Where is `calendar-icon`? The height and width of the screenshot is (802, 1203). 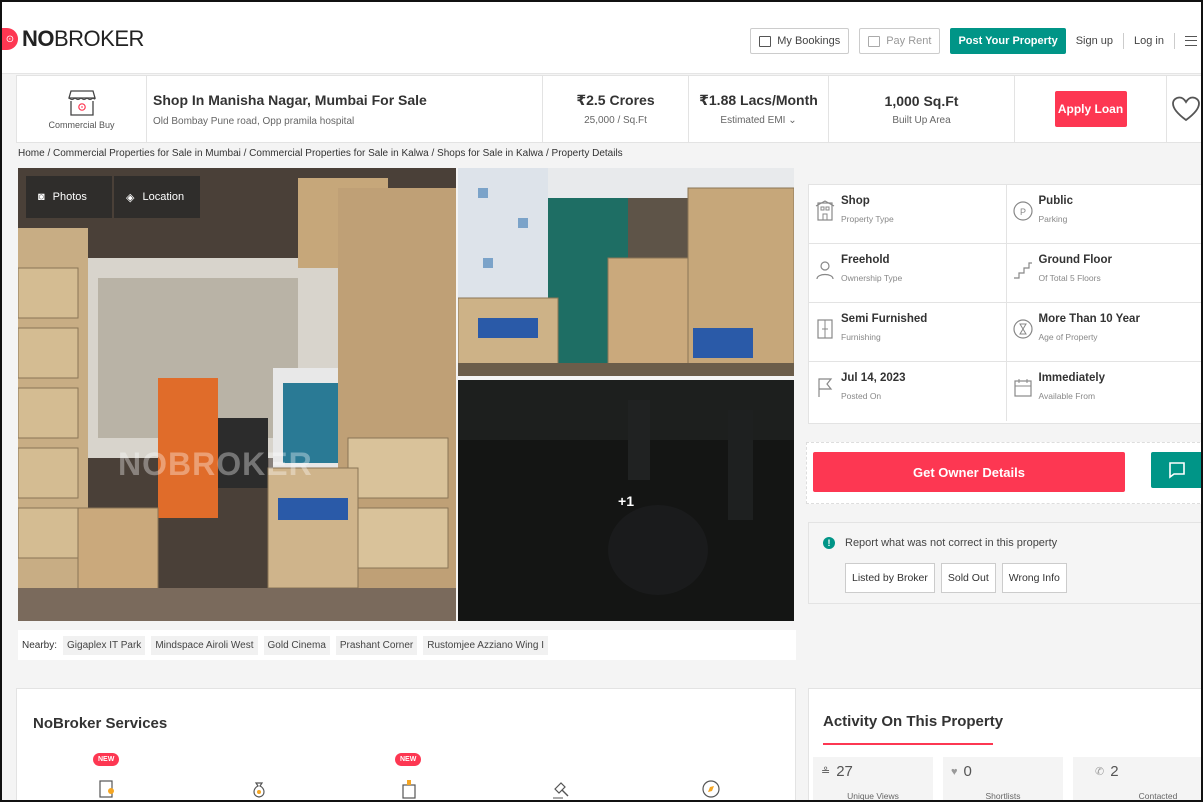
calendar-icon is located at coordinates (1022, 388).